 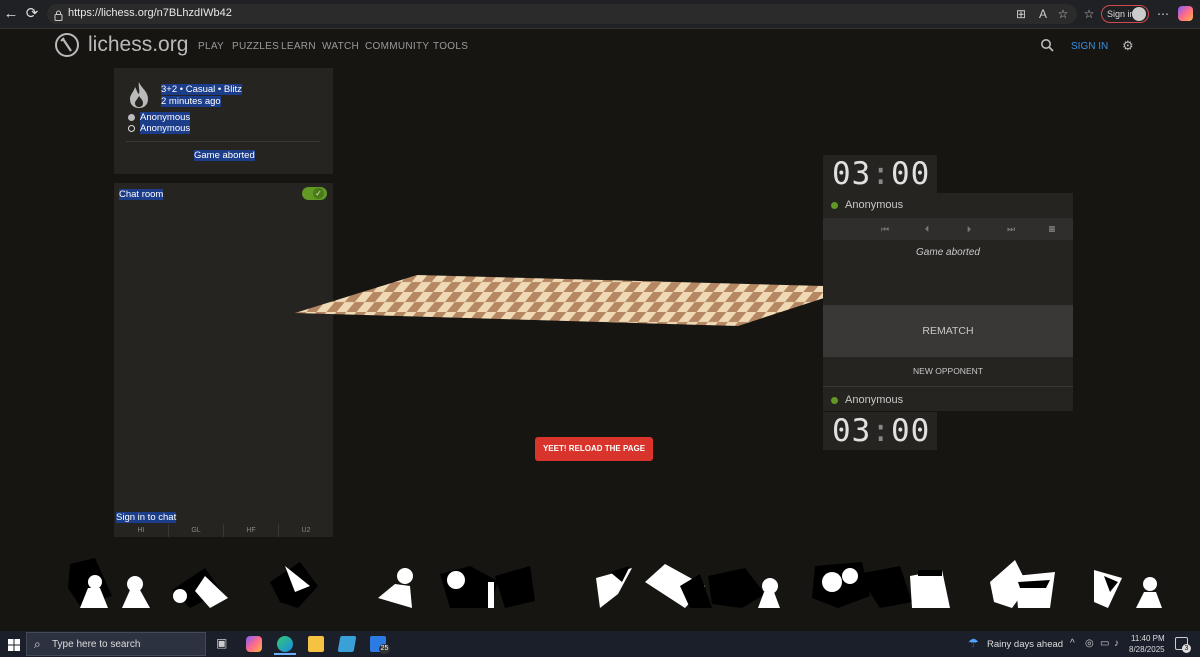 I want to click on url-text: https://lichess.org/n7BLhzdIWb42, so click(x=150, y=13).